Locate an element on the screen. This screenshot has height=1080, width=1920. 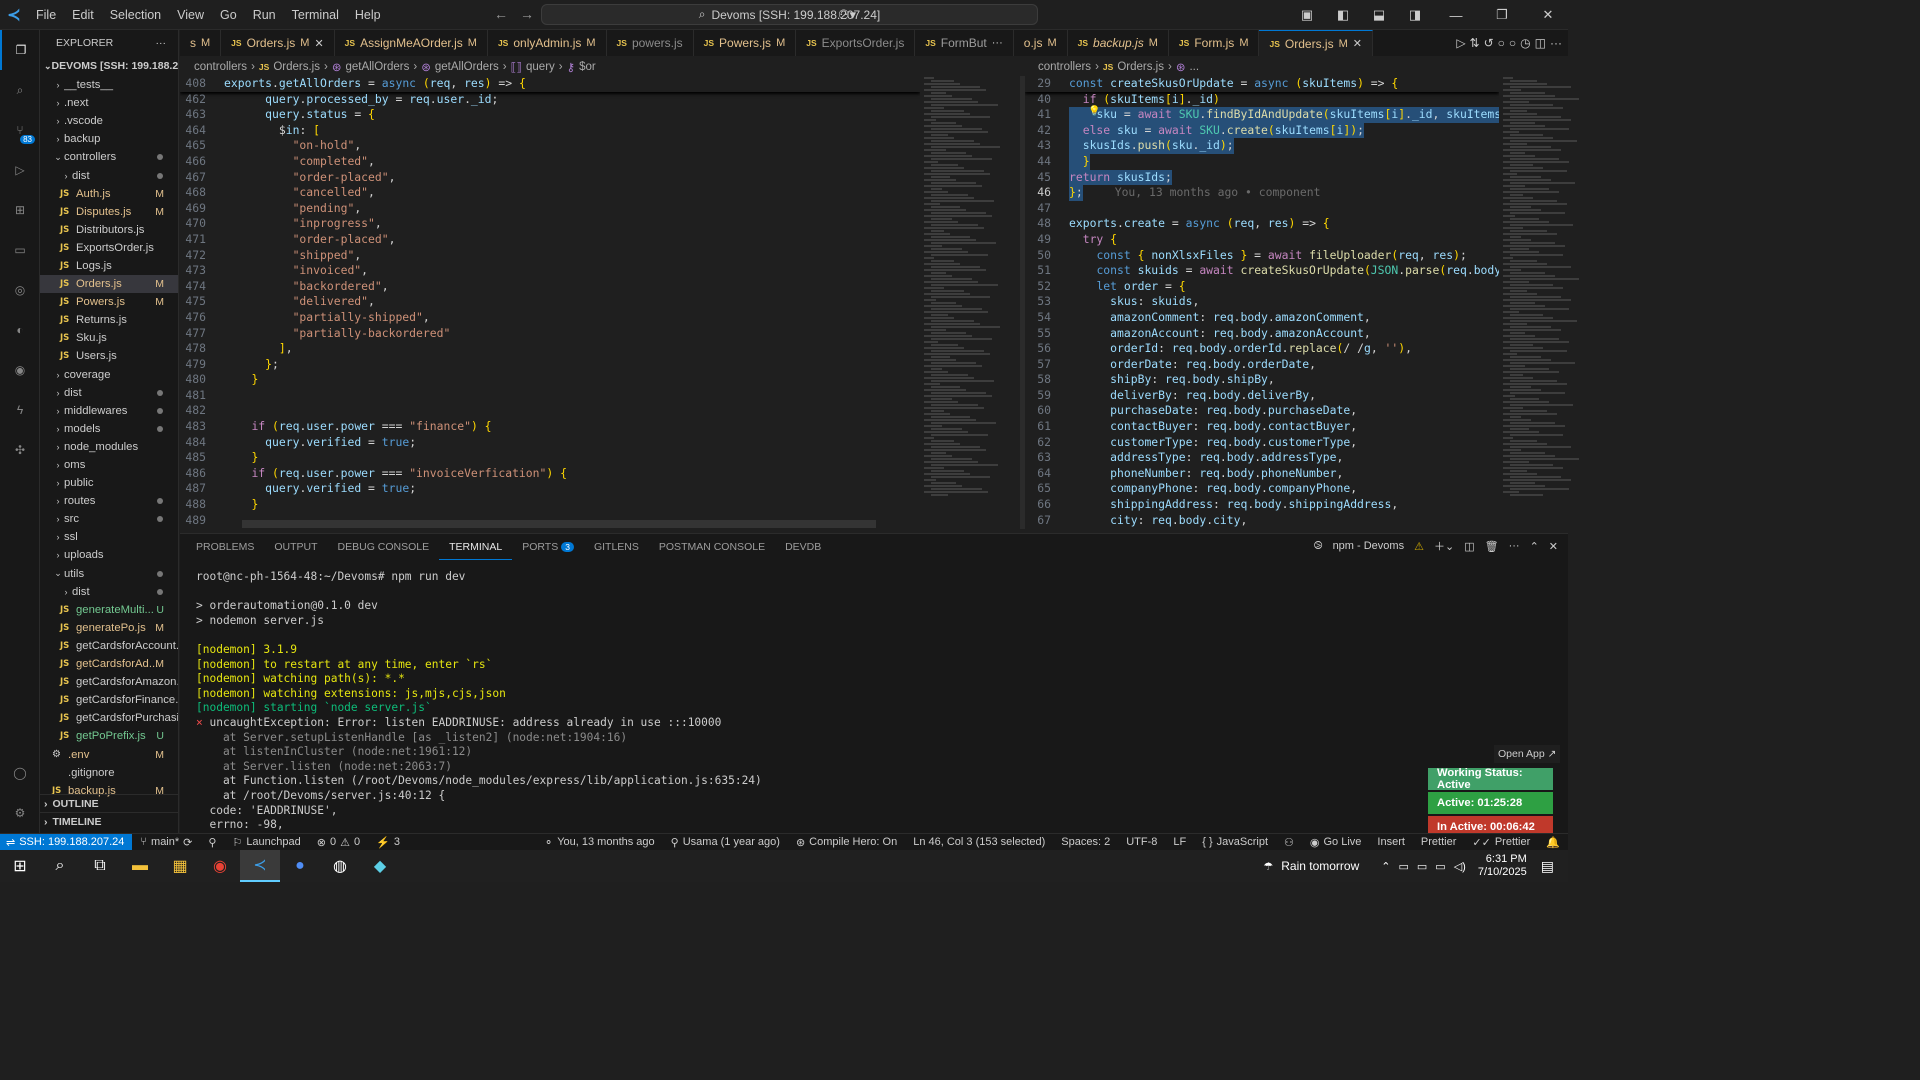
editor-tab: JS Orders.js M ✕ is located at coordinates (1316, 43).